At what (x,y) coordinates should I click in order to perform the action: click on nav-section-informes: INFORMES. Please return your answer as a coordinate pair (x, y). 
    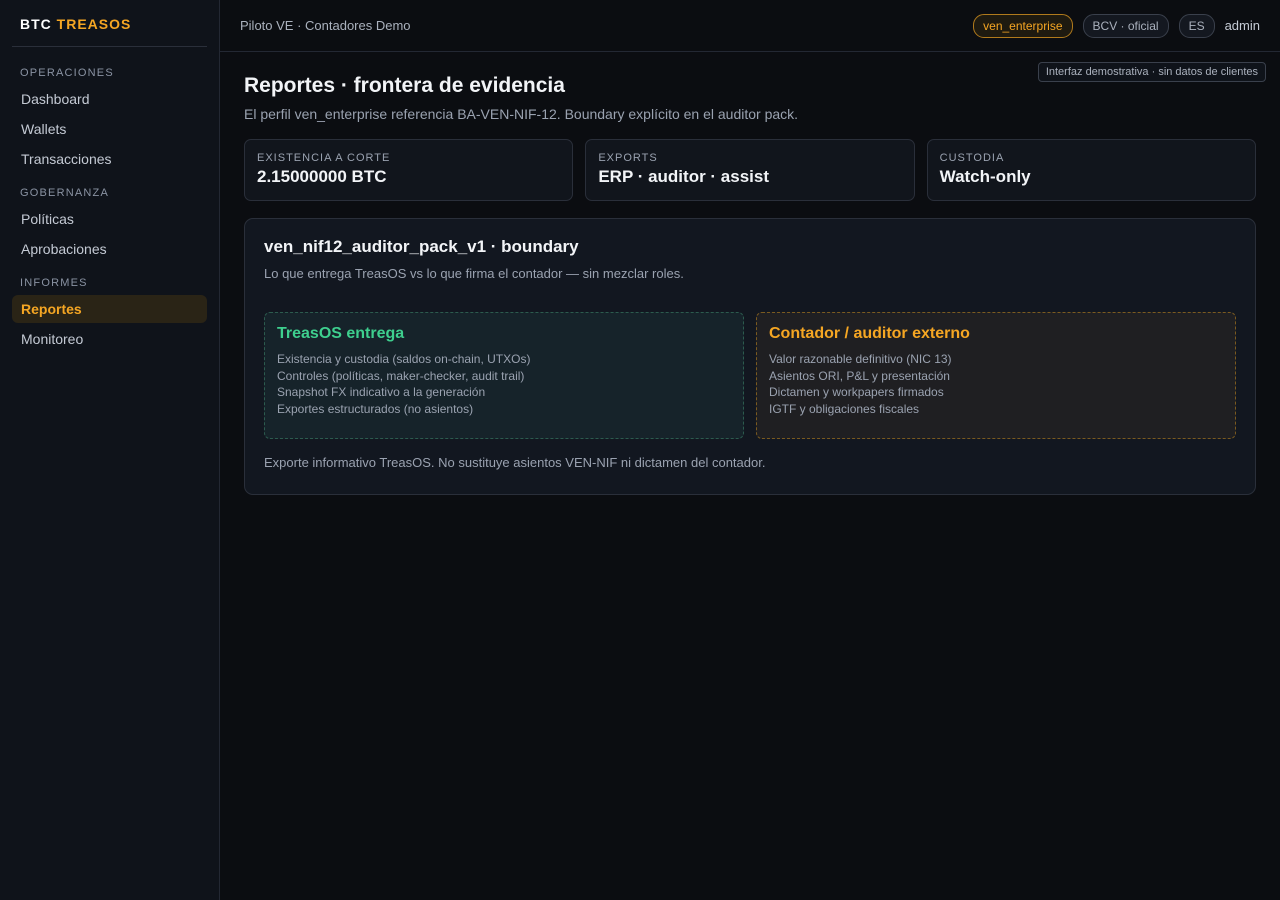
    Looking at the image, I should click on (54, 283).